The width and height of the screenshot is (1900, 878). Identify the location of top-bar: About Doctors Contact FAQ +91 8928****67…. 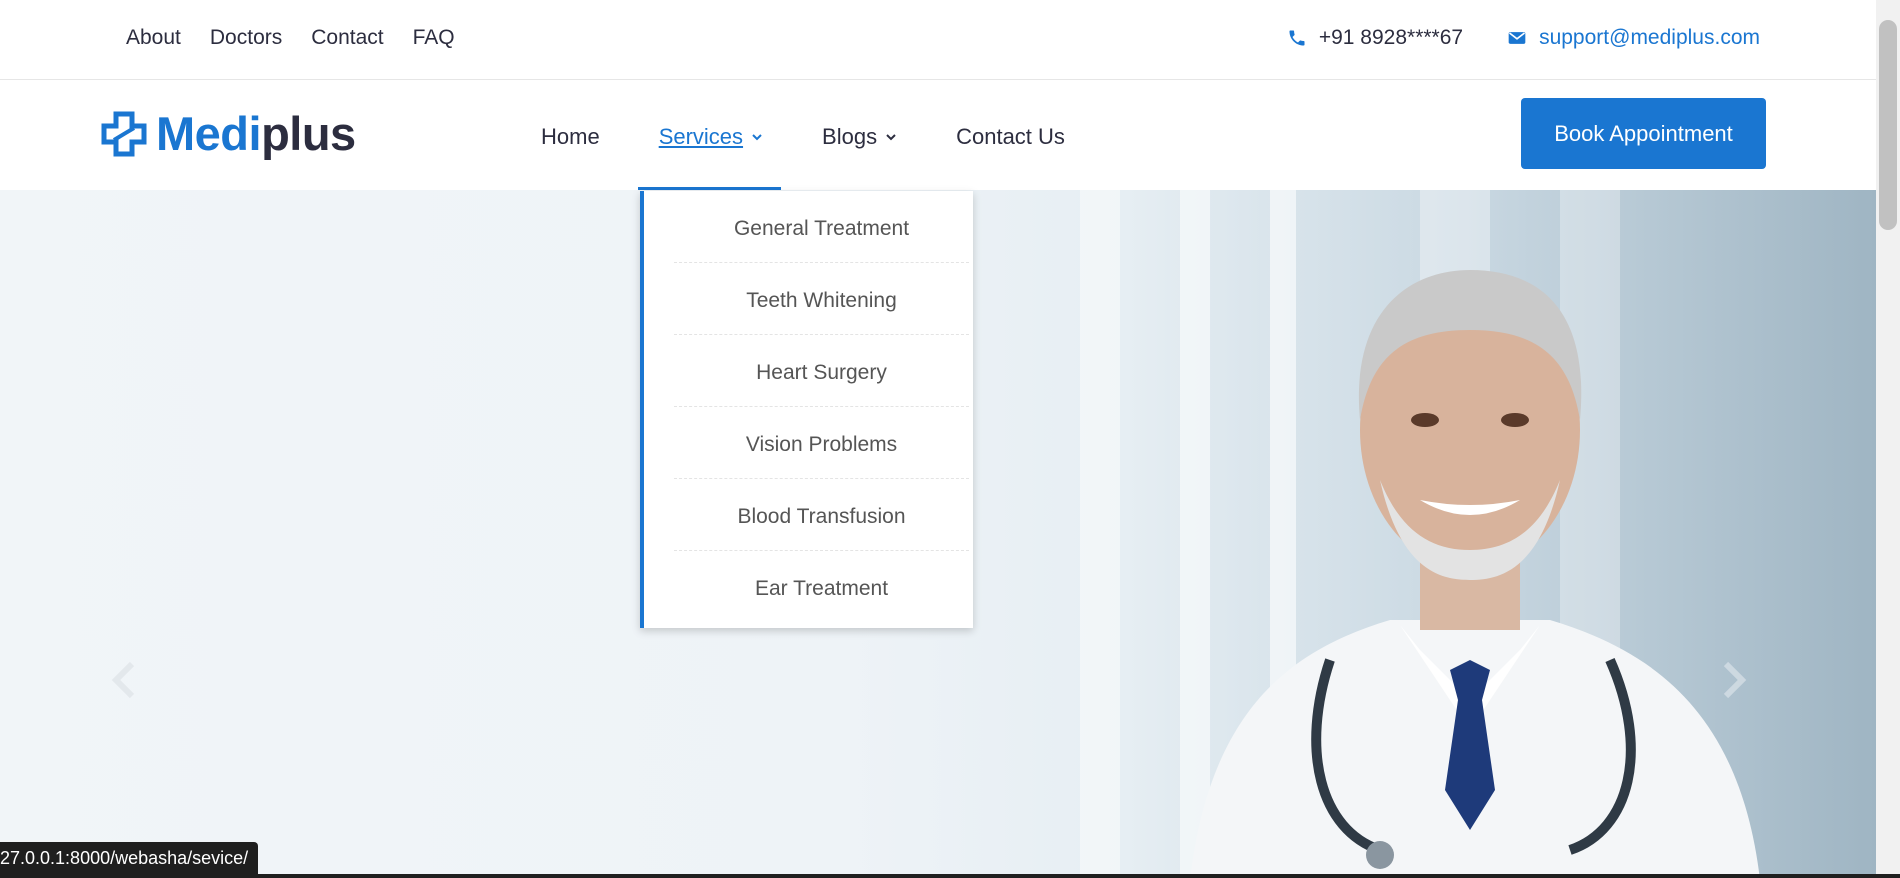
(938, 40).